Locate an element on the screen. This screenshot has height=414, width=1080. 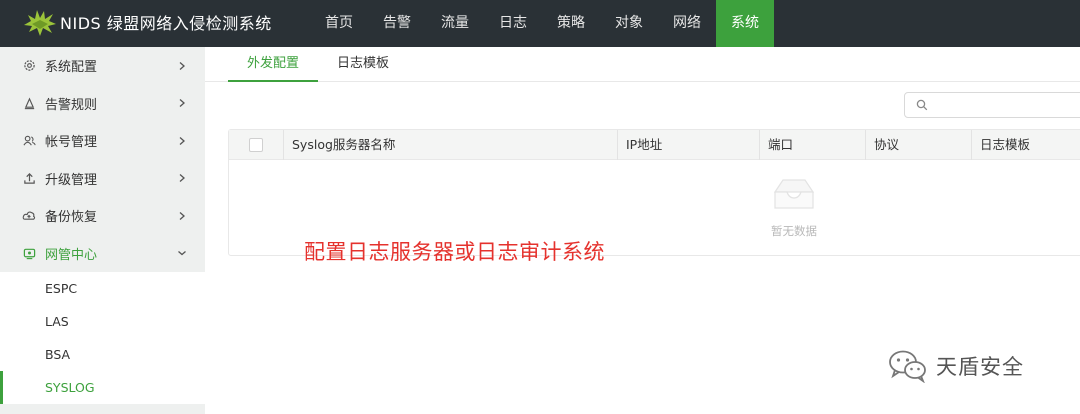
sidebar-item-network-center: 网管中心 is located at coordinates (102, 254).